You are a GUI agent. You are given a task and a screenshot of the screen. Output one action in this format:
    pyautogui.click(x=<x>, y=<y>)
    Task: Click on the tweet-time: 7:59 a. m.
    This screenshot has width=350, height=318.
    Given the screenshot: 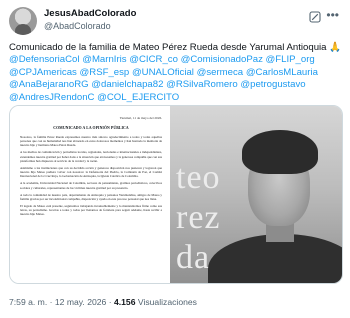 What is the action you would take?
    pyautogui.click(x=28, y=302)
    